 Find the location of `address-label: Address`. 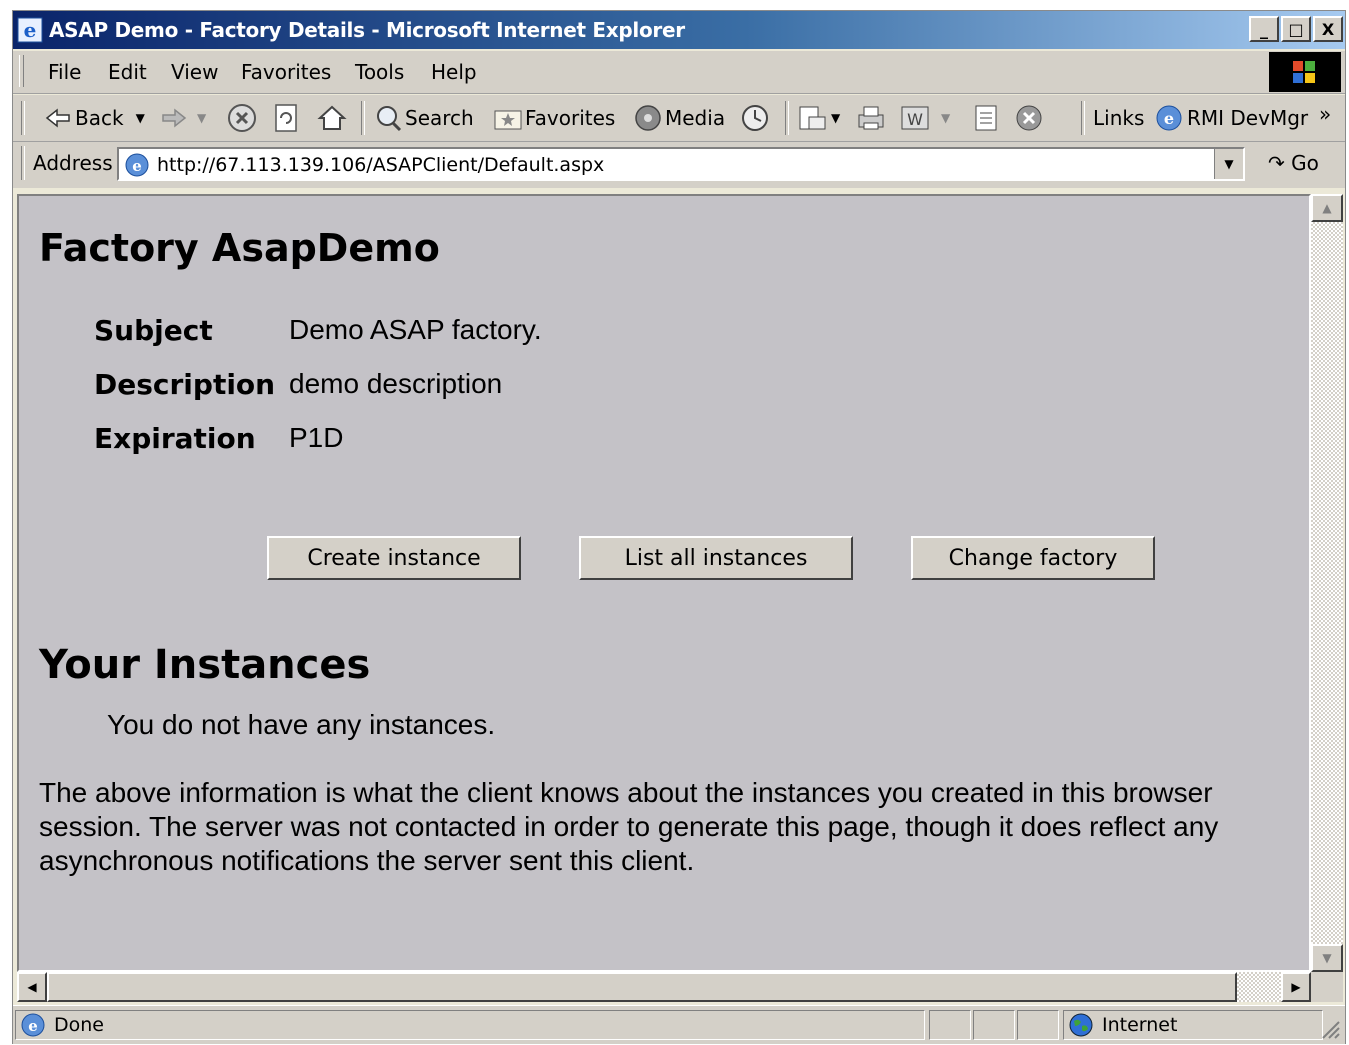

address-label: Address is located at coordinates (73, 163).